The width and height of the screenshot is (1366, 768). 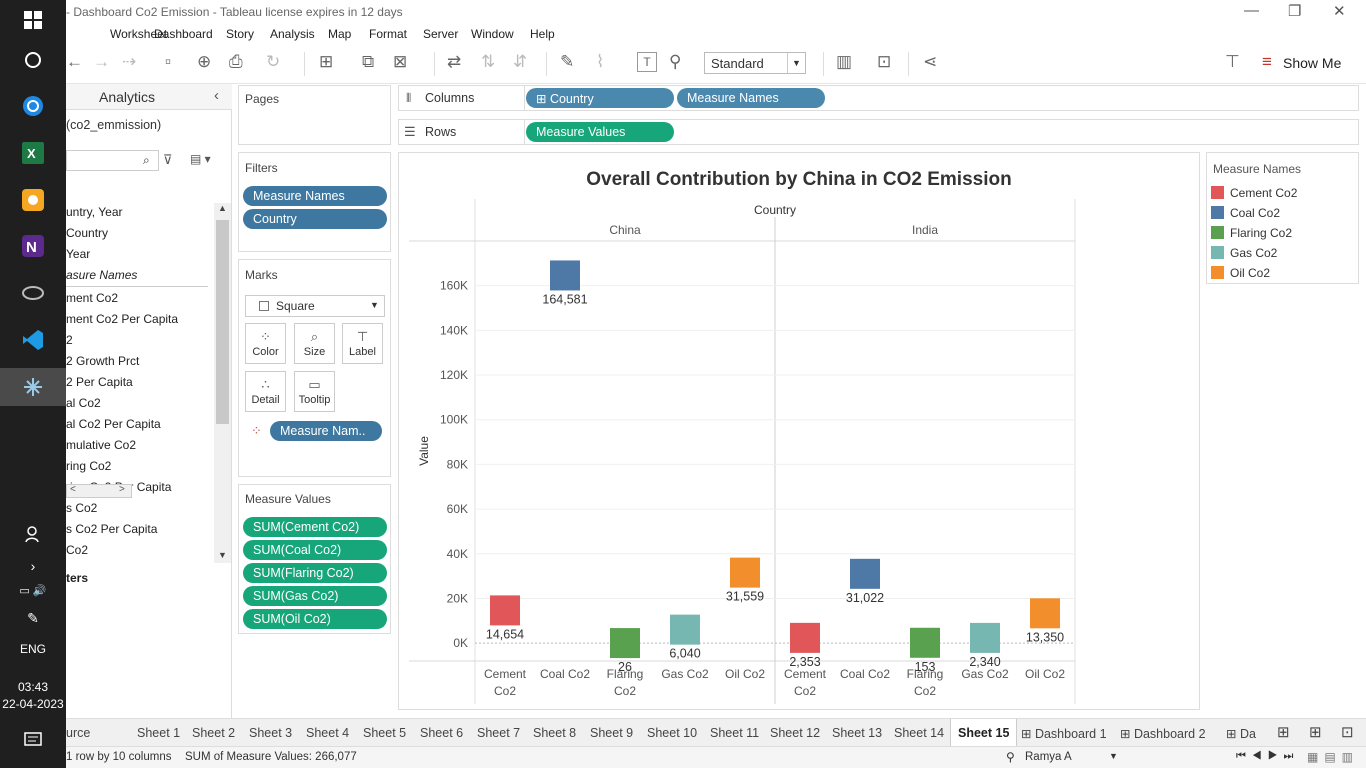 I want to click on field-cumulative-co2: mulative Co2, so click(x=101, y=445).